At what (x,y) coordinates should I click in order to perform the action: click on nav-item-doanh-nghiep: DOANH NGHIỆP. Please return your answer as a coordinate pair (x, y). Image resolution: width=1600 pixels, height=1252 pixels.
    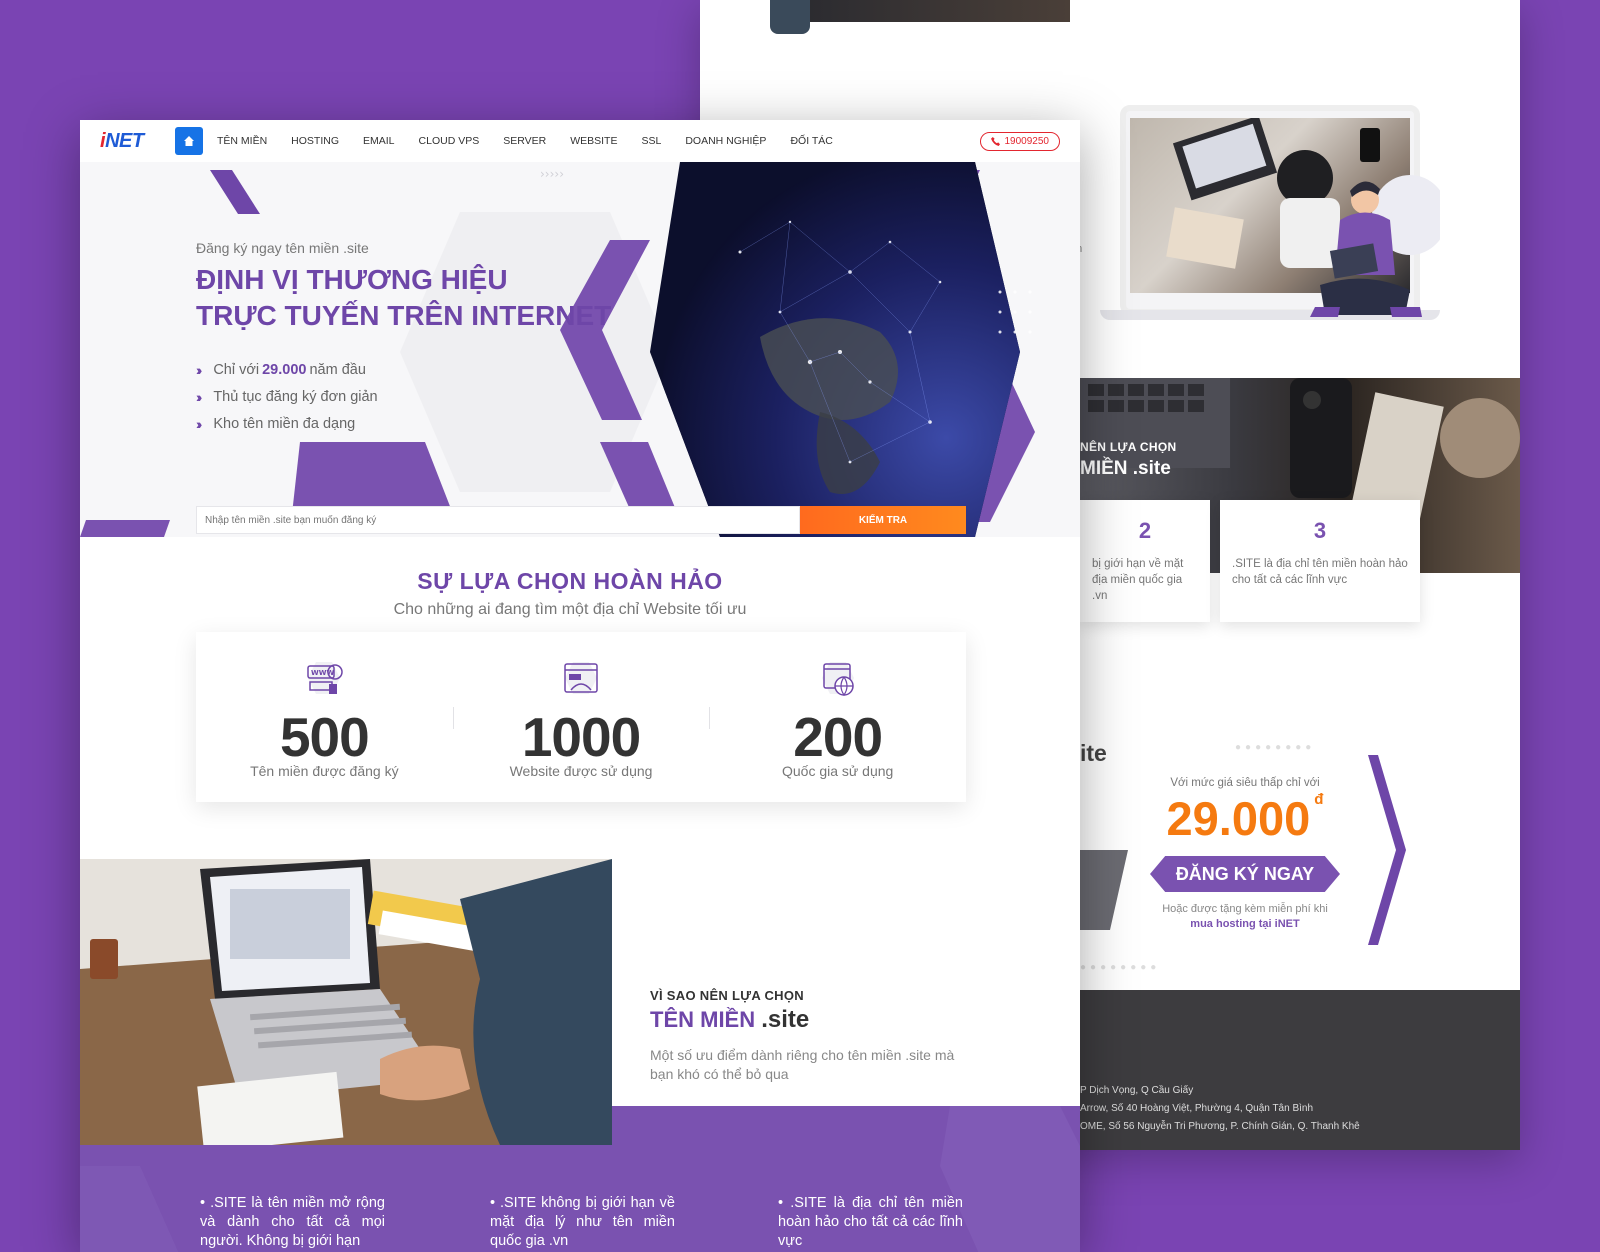
    Looking at the image, I should click on (725, 141).